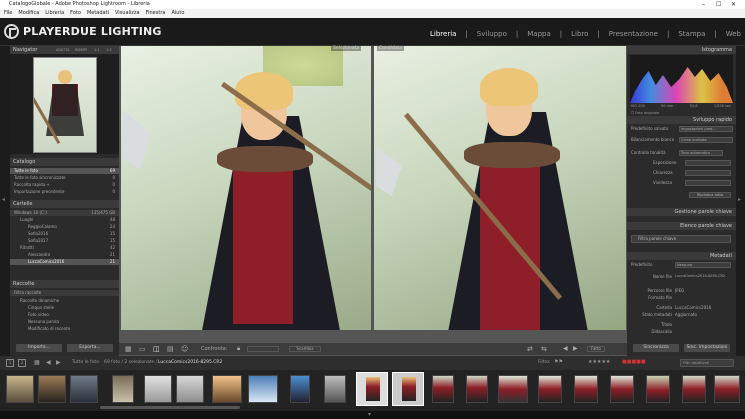 The image size is (745, 419). Describe the element at coordinates (64, 322) in the screenshot. I see `collection-item: Nessuna parola` at that location.